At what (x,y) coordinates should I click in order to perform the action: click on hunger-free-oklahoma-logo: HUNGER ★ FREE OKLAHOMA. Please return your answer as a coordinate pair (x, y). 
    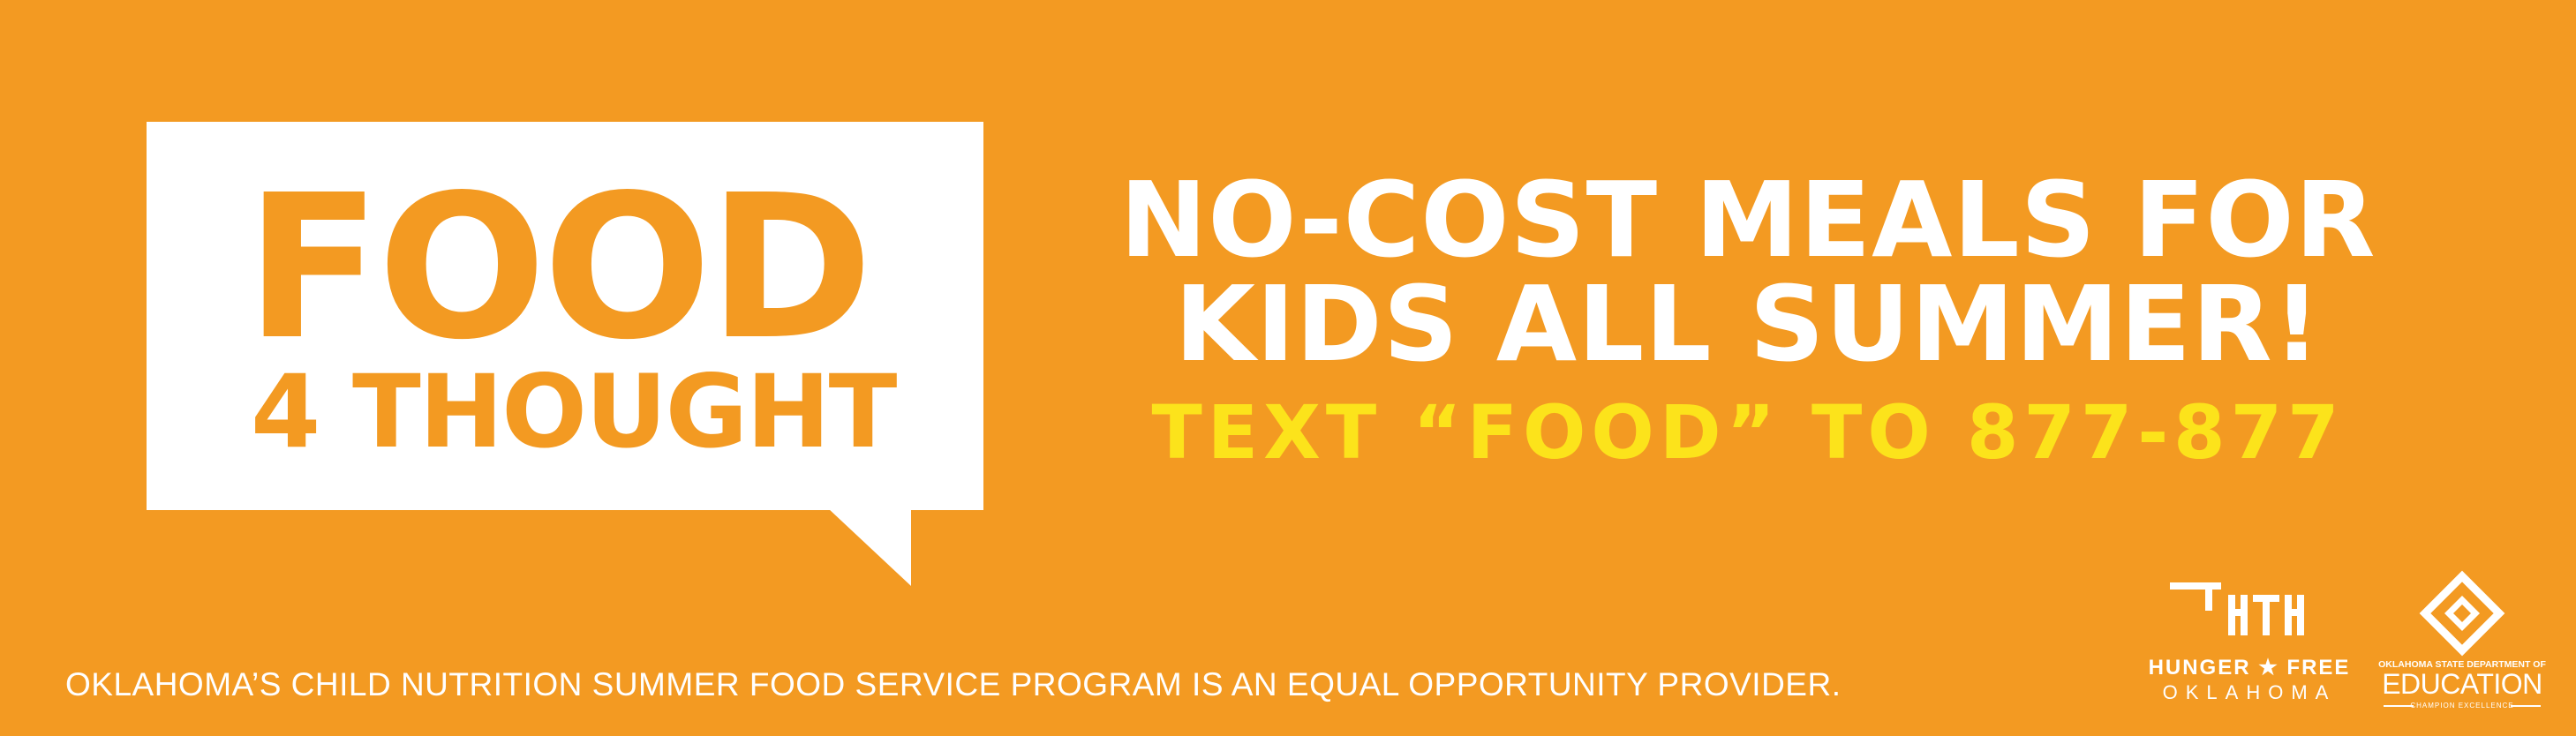
    Looking at the image, I should click on (2250, 644).